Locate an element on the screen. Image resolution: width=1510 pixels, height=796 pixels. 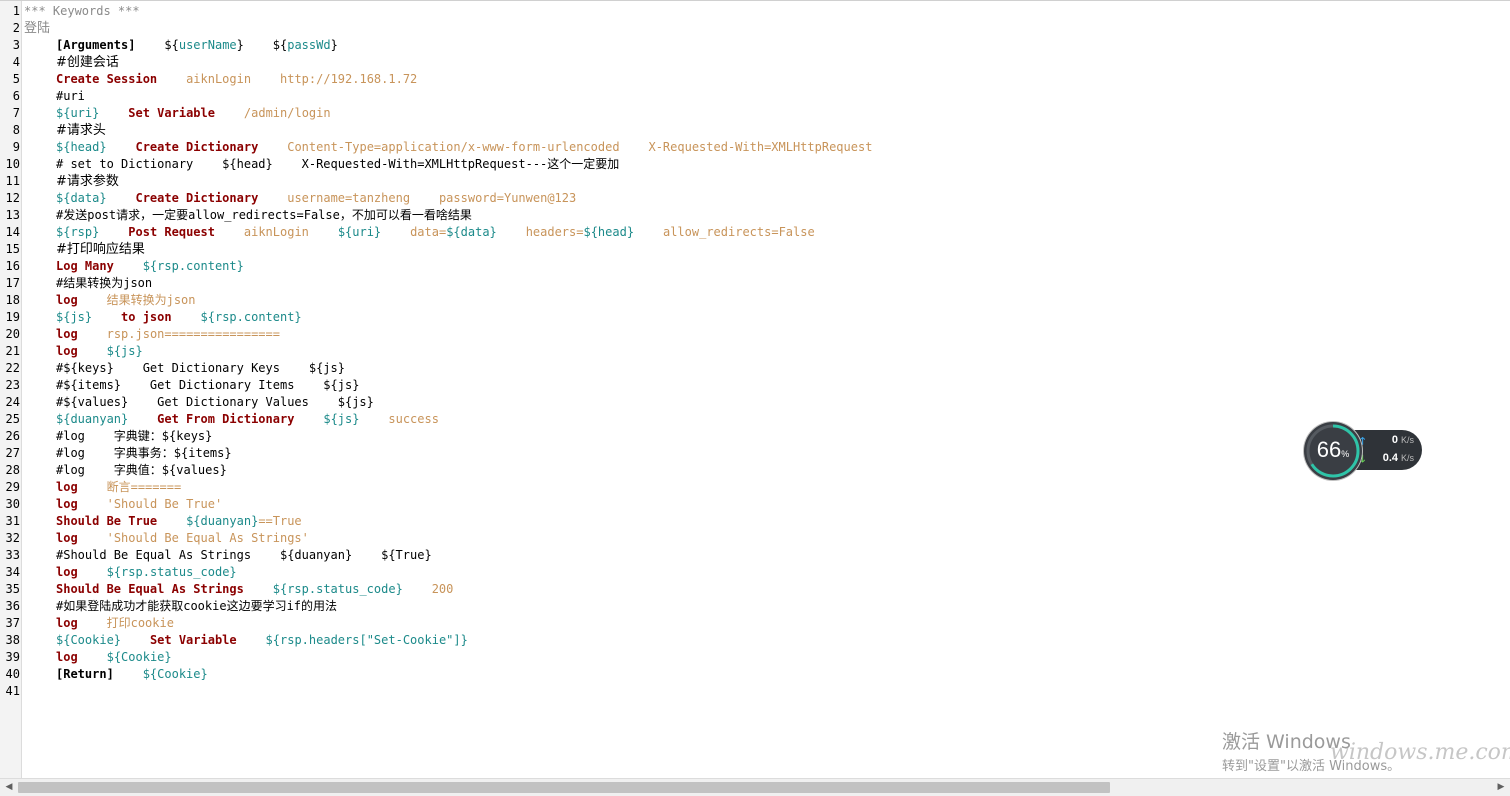
code-line: 29 log 断言======= is located at coordinates (755, 487).